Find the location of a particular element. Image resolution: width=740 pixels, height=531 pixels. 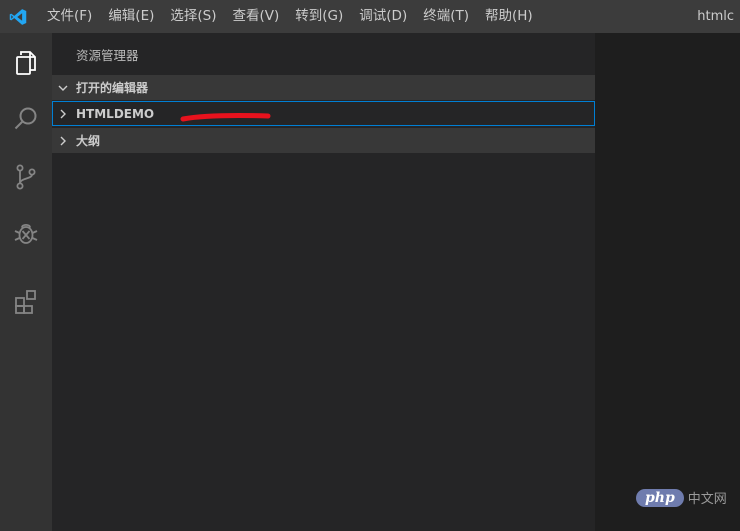

menu-view: 查看(V) is located at coordinates (256, 16).